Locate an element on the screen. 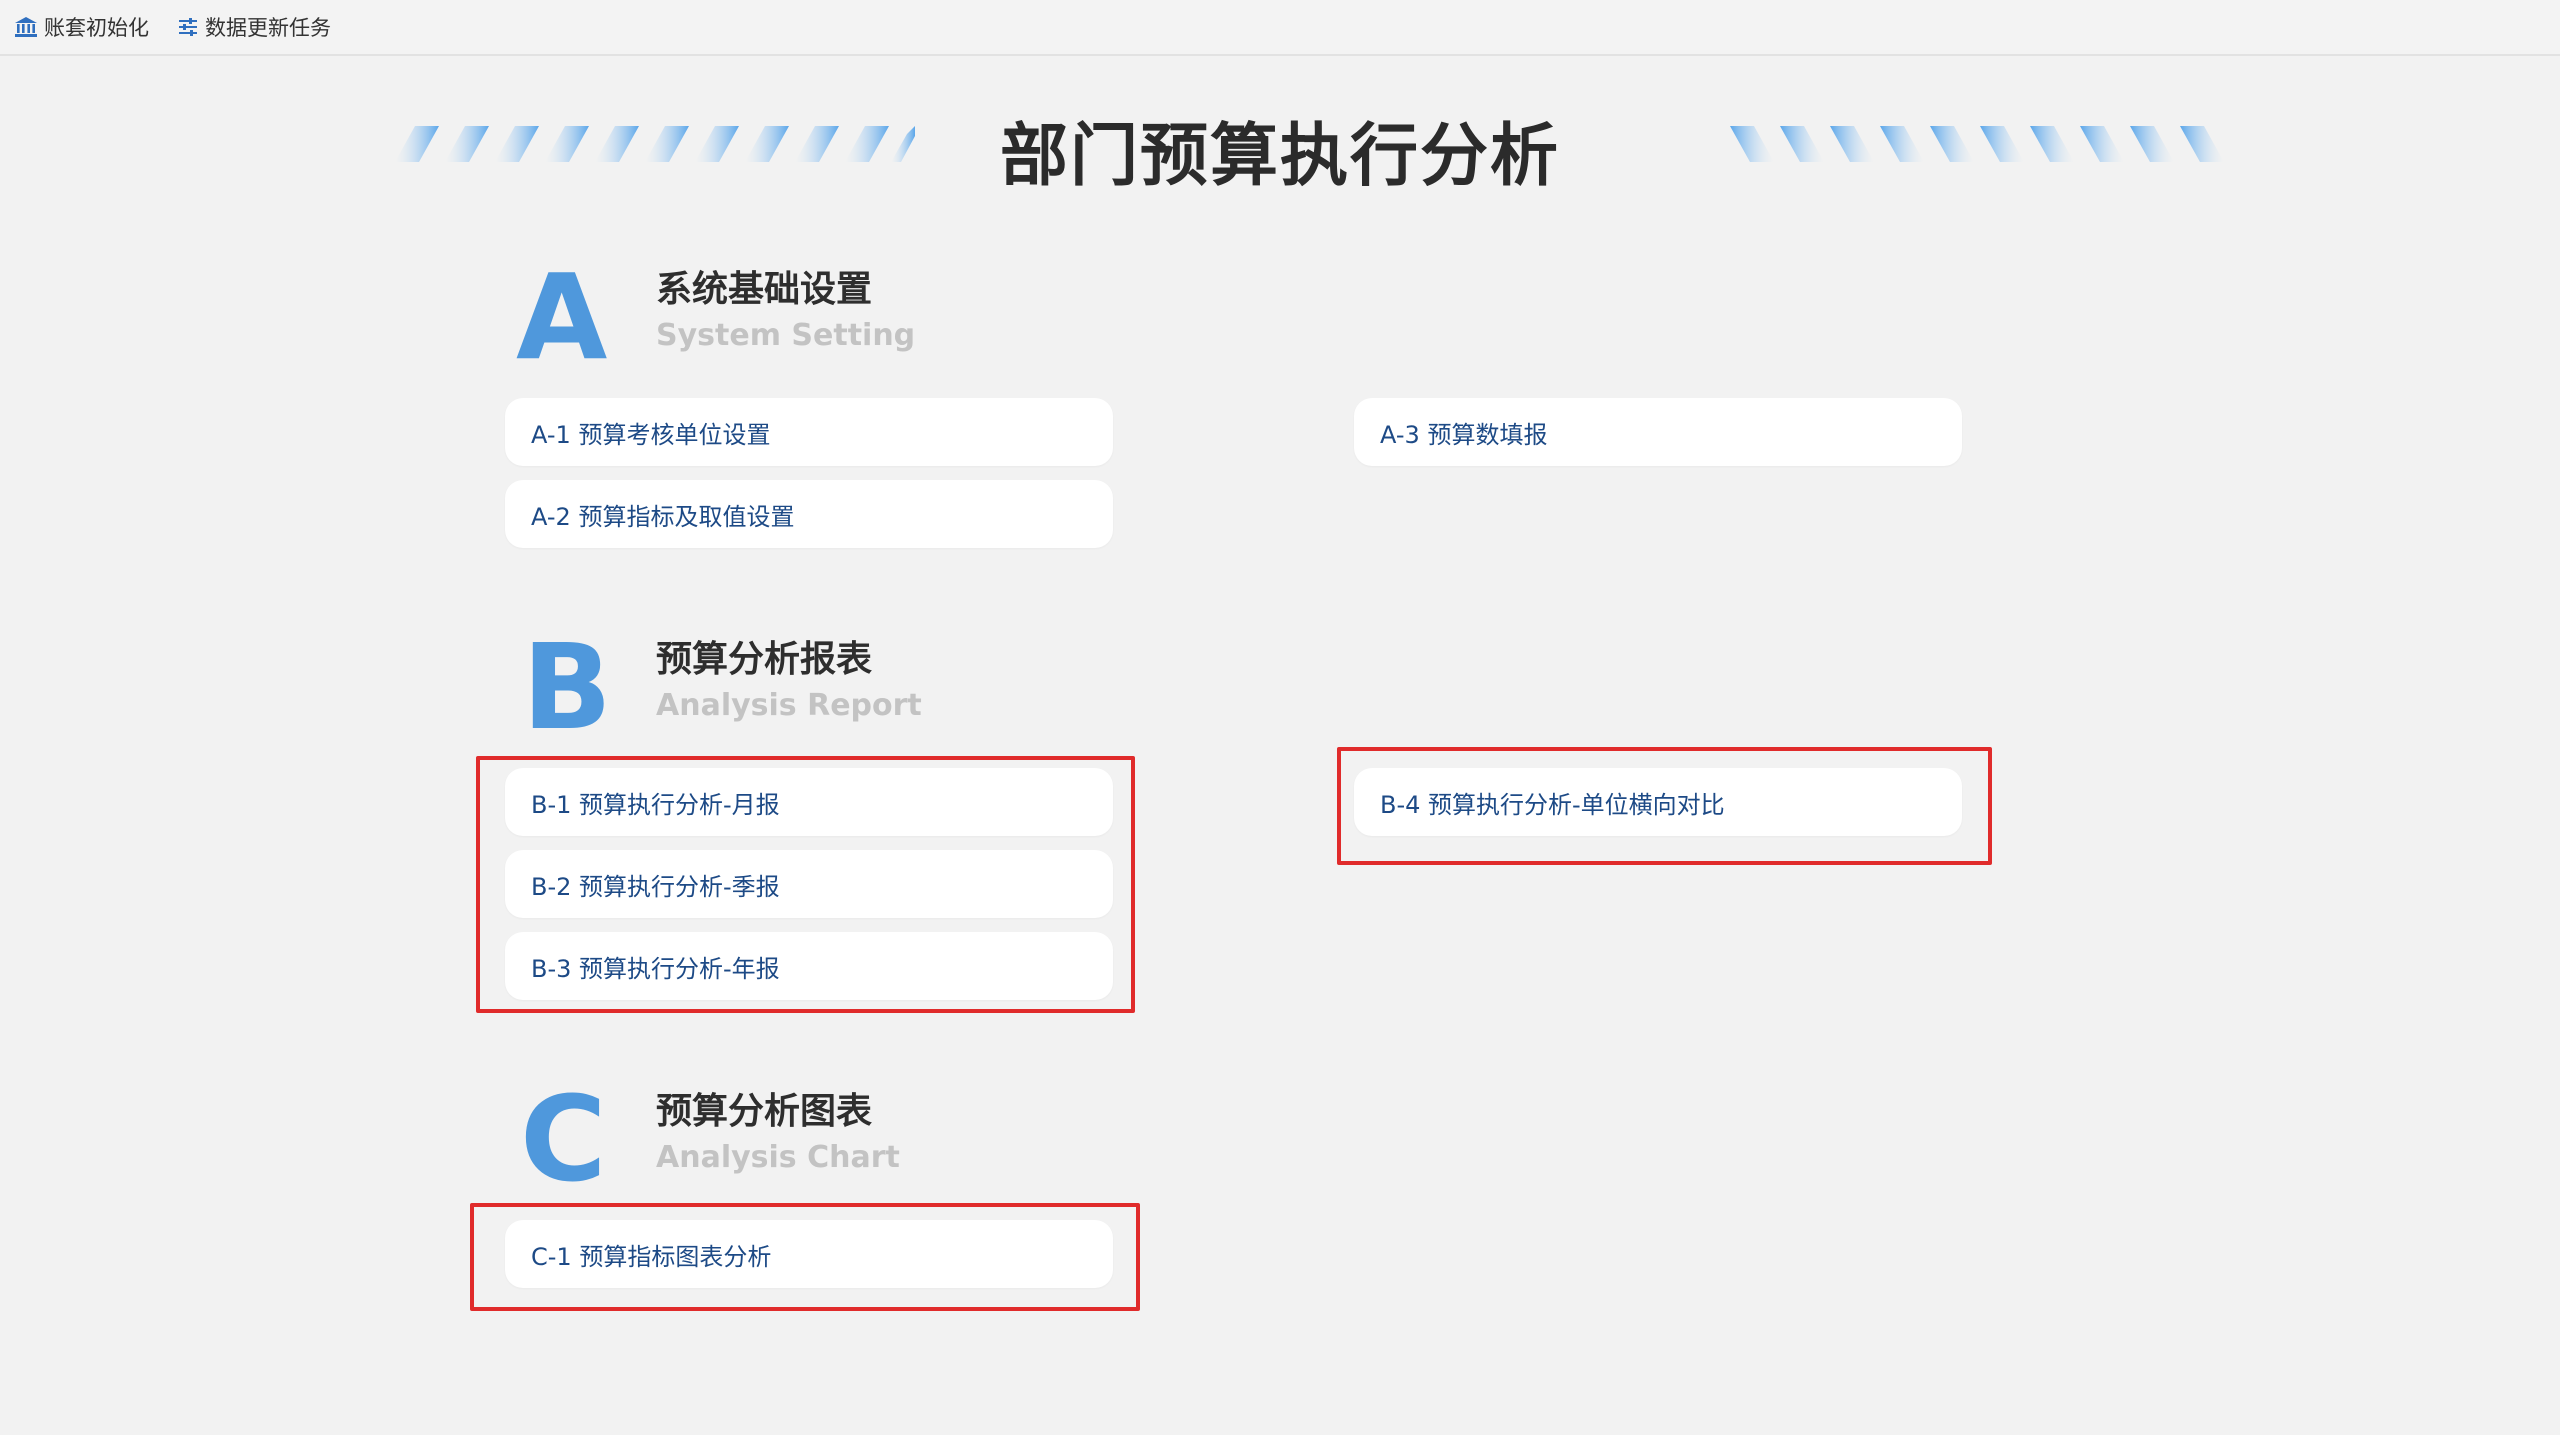 This screenshot has height=1435, width=2560. highlight-box-c1 is located at coordinates (805, 1257).